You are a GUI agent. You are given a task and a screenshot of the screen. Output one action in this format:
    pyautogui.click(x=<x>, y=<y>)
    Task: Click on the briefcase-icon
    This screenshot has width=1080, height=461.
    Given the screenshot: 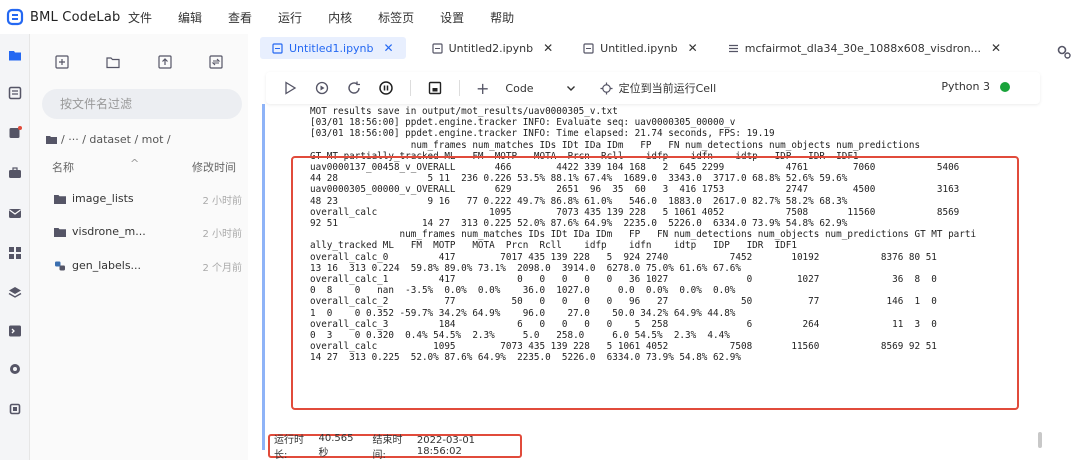 What is the action you would take?
    pyautogui.click(x=15, y=173)
    